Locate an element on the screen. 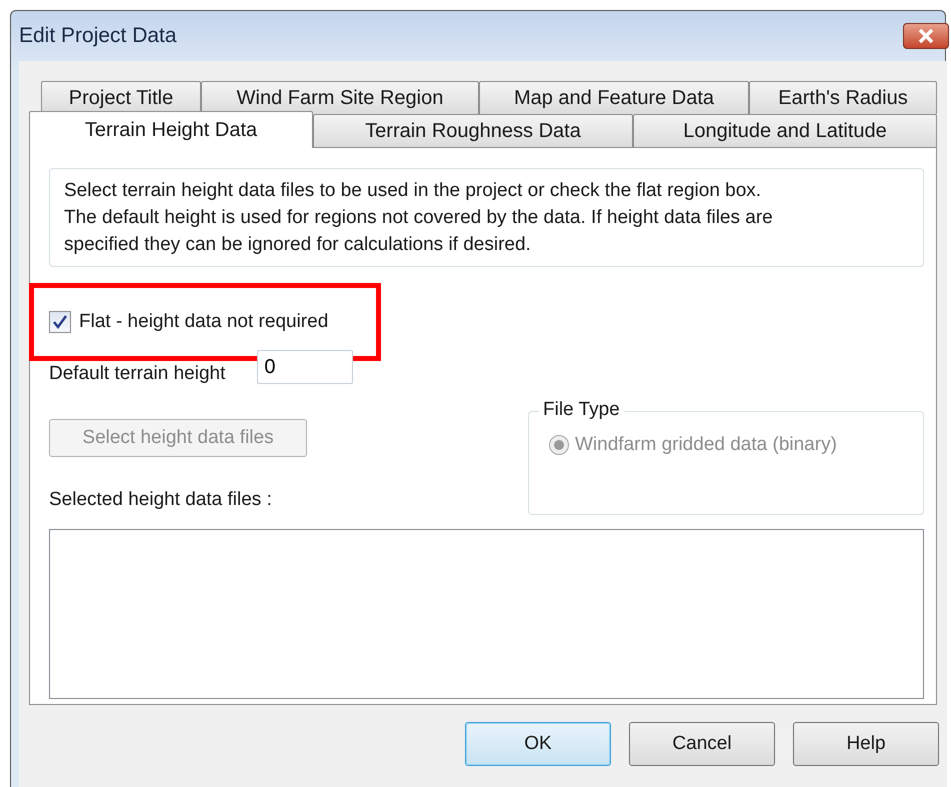  dialog-button: Cancel is located at coordinates (702, 744).